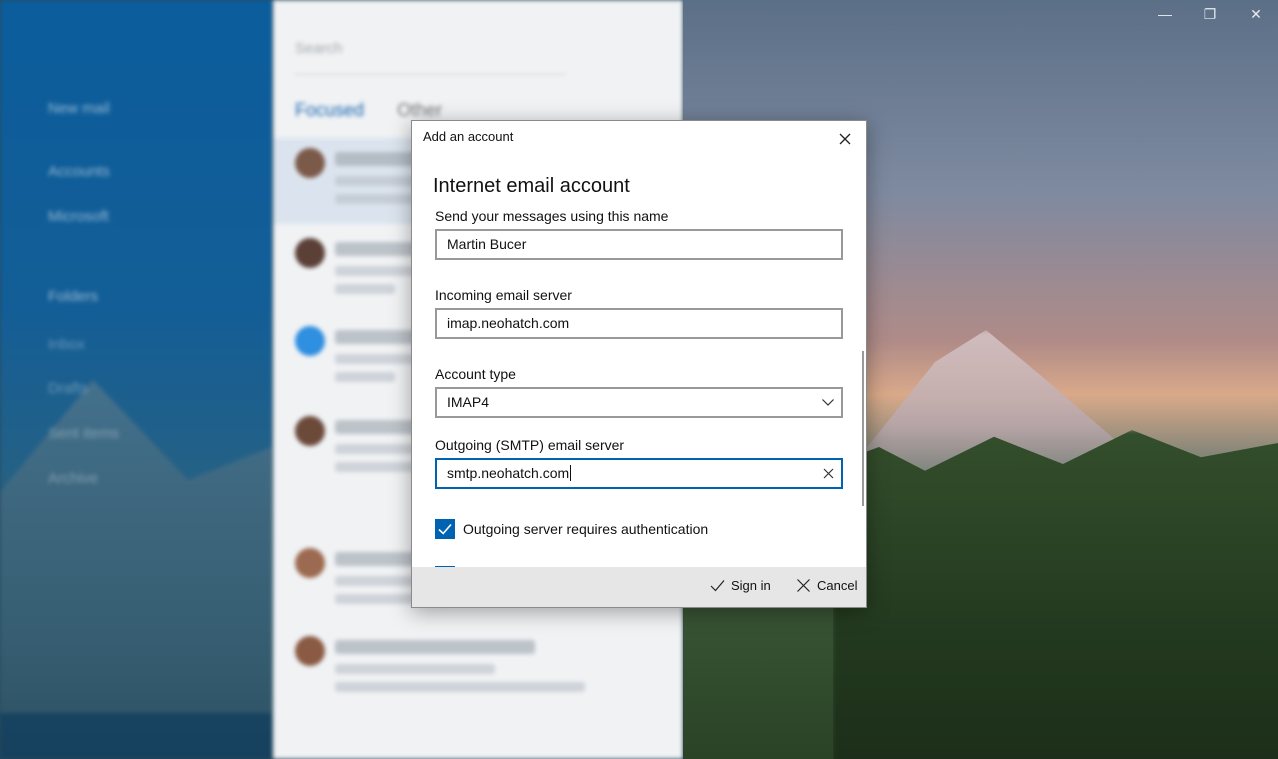 Image resolution: width=1278 pixels, height=759 pixels. I want to click on restore-icon: ❐, so click(1210, 14).